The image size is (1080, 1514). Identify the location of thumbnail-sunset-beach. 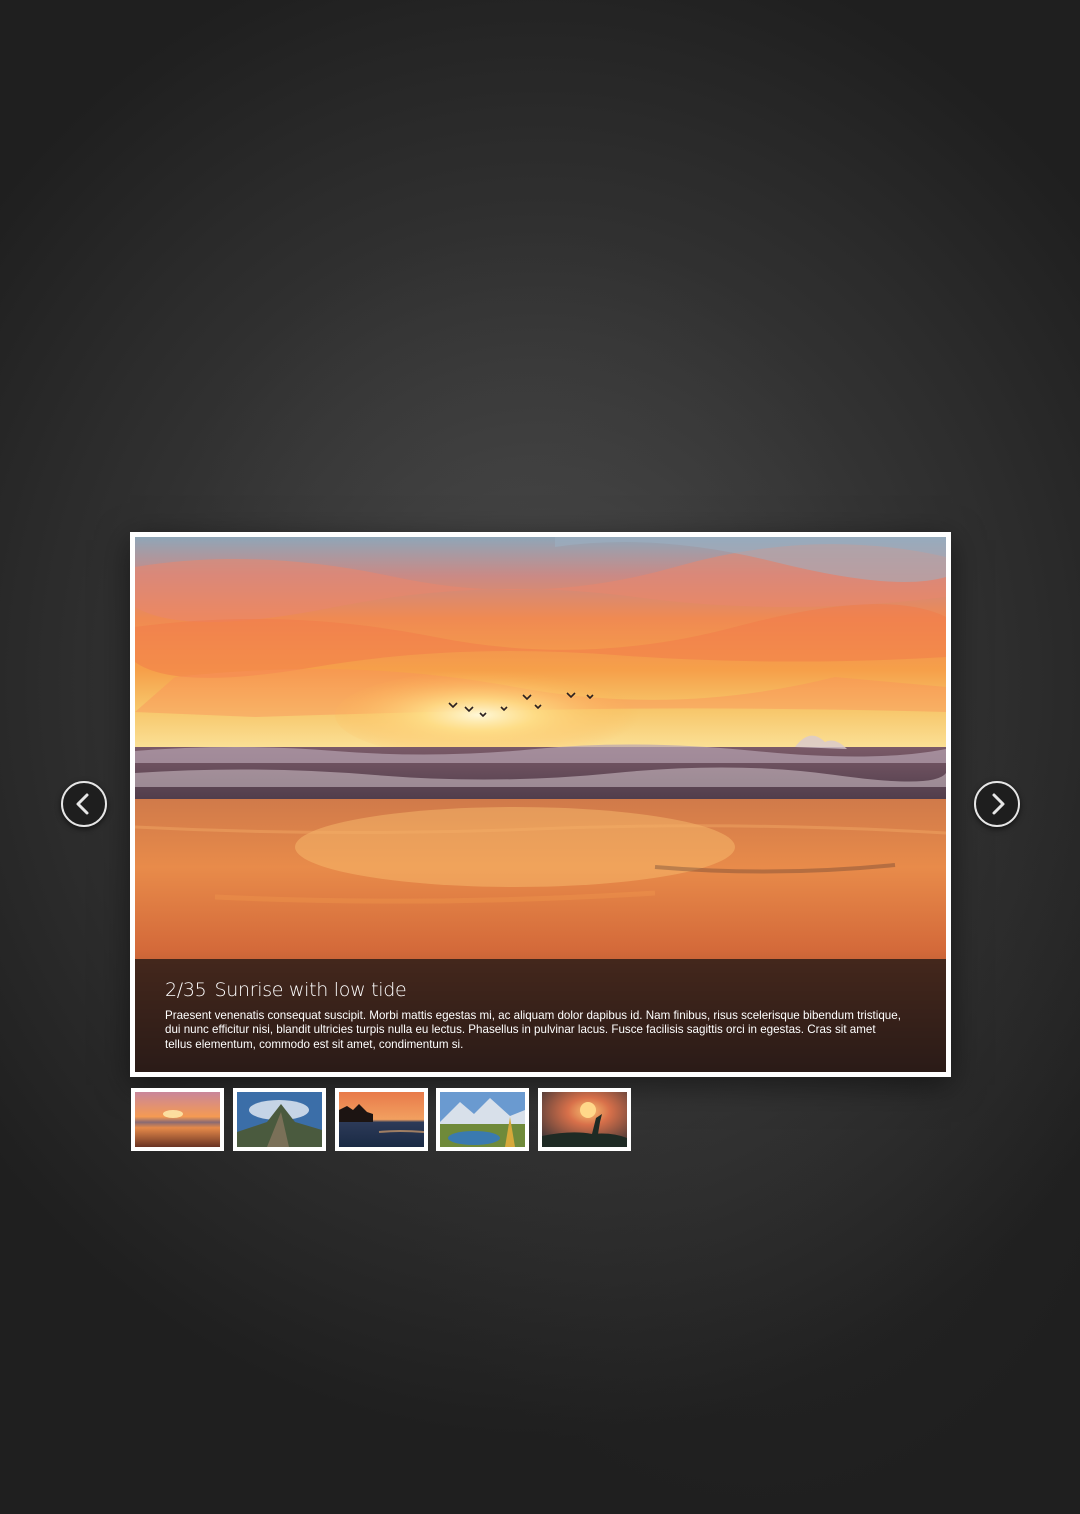
(177, 1119).